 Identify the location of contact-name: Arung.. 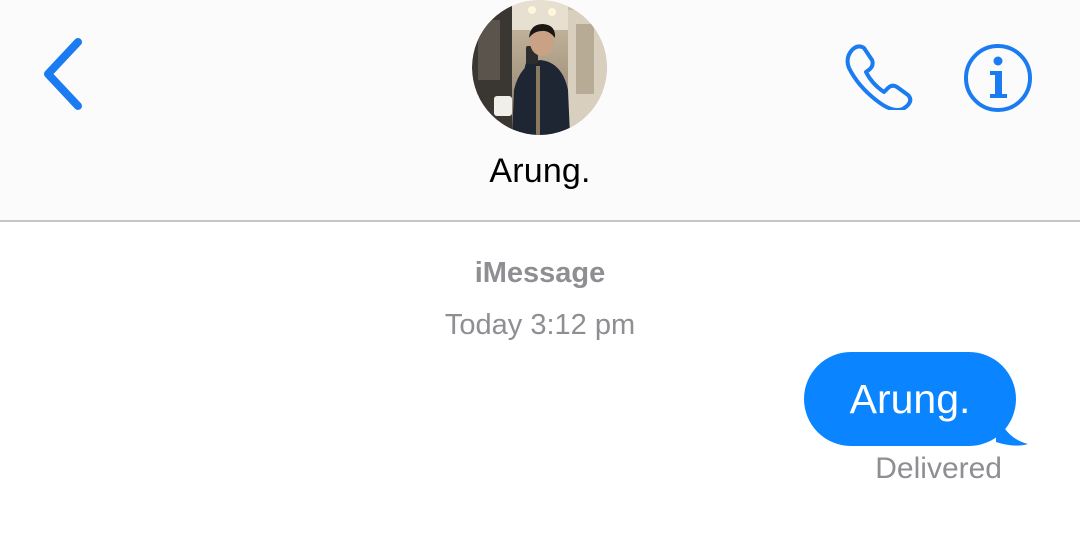
(540, 171).